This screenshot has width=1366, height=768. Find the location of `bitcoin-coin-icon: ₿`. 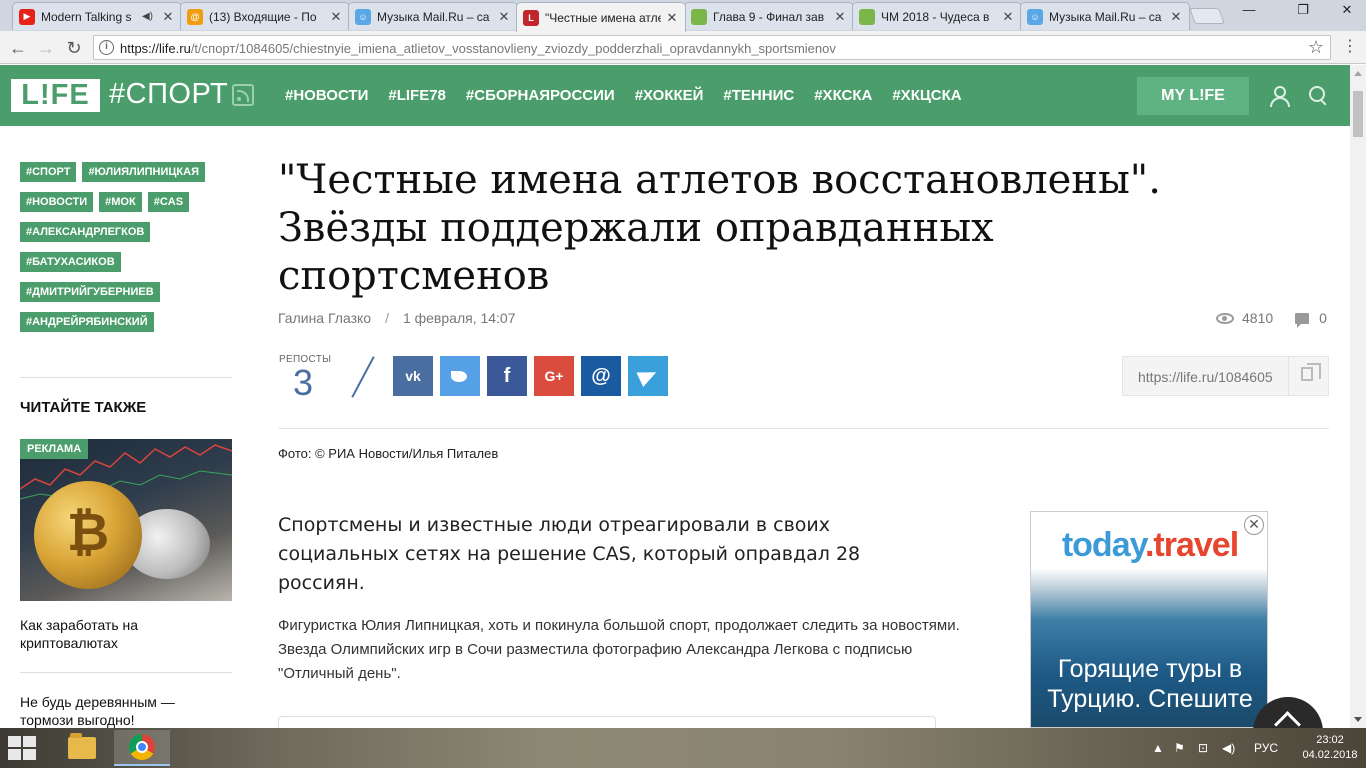

bitcoin-coin-icon: ₿ is located at coordinates (88, 535).